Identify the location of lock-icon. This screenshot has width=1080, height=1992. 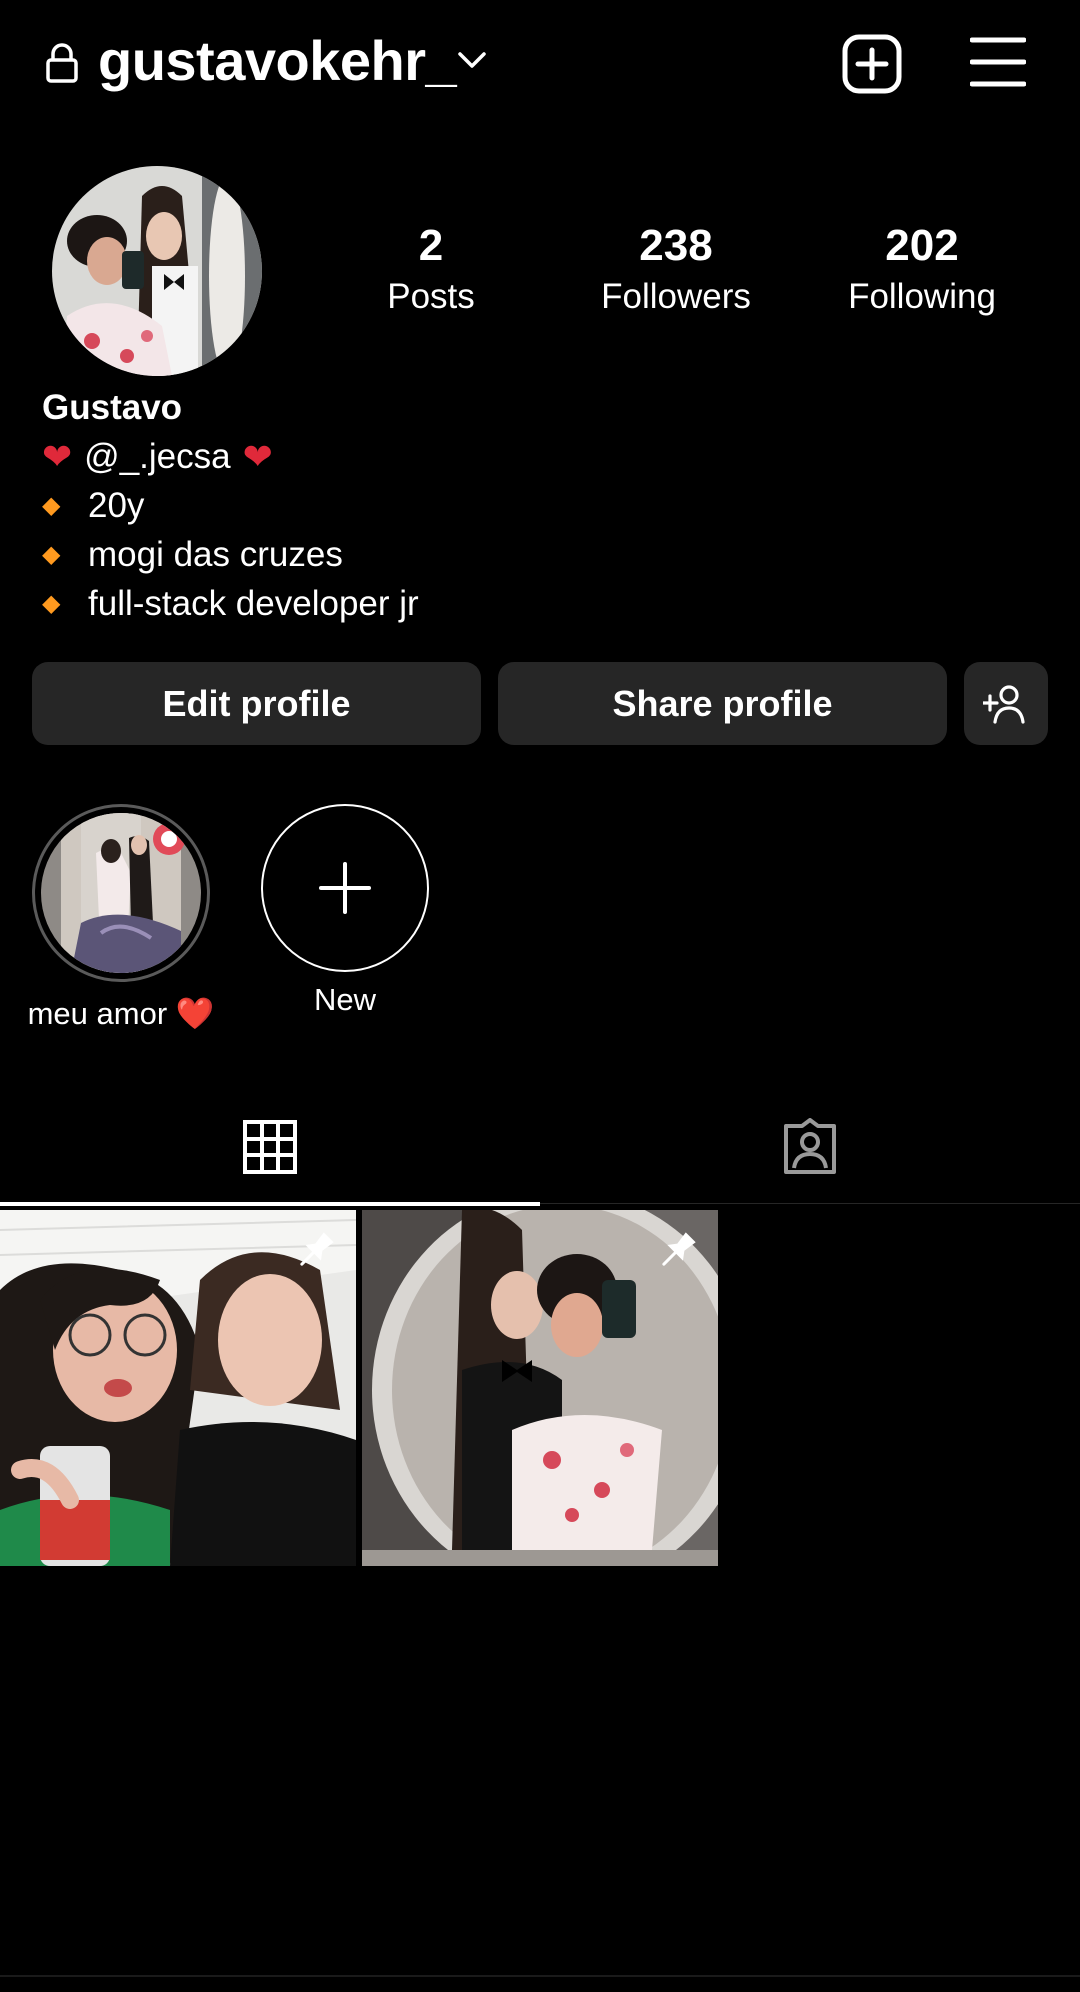
(62, 63).